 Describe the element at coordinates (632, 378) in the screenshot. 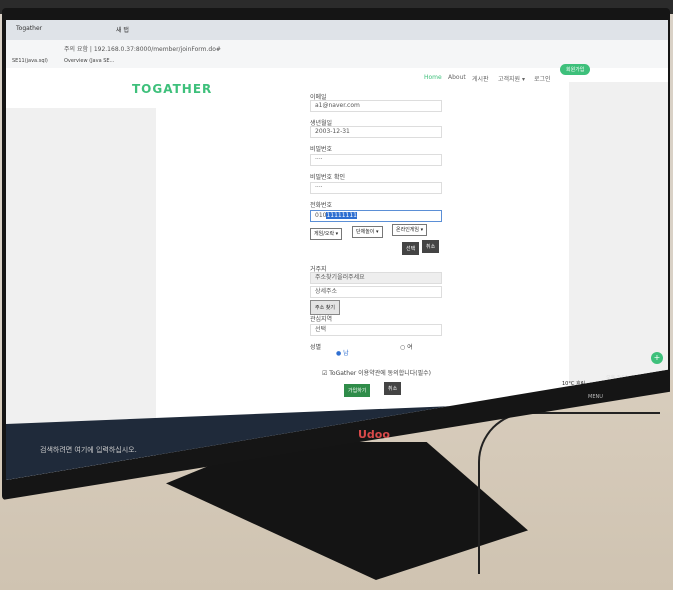

I see `taskbar-clock: 오후 3:01 2022-04-18` at that location.